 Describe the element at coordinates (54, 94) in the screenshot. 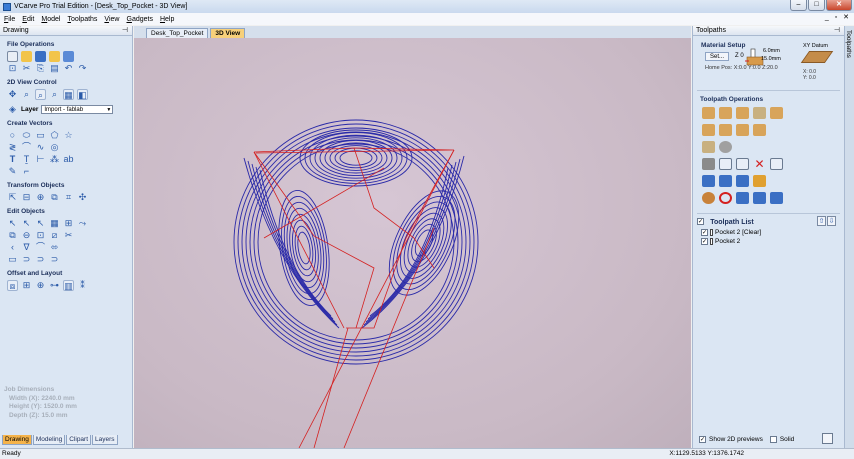

I see `zoom-selected-icon: ⌕` at that location.